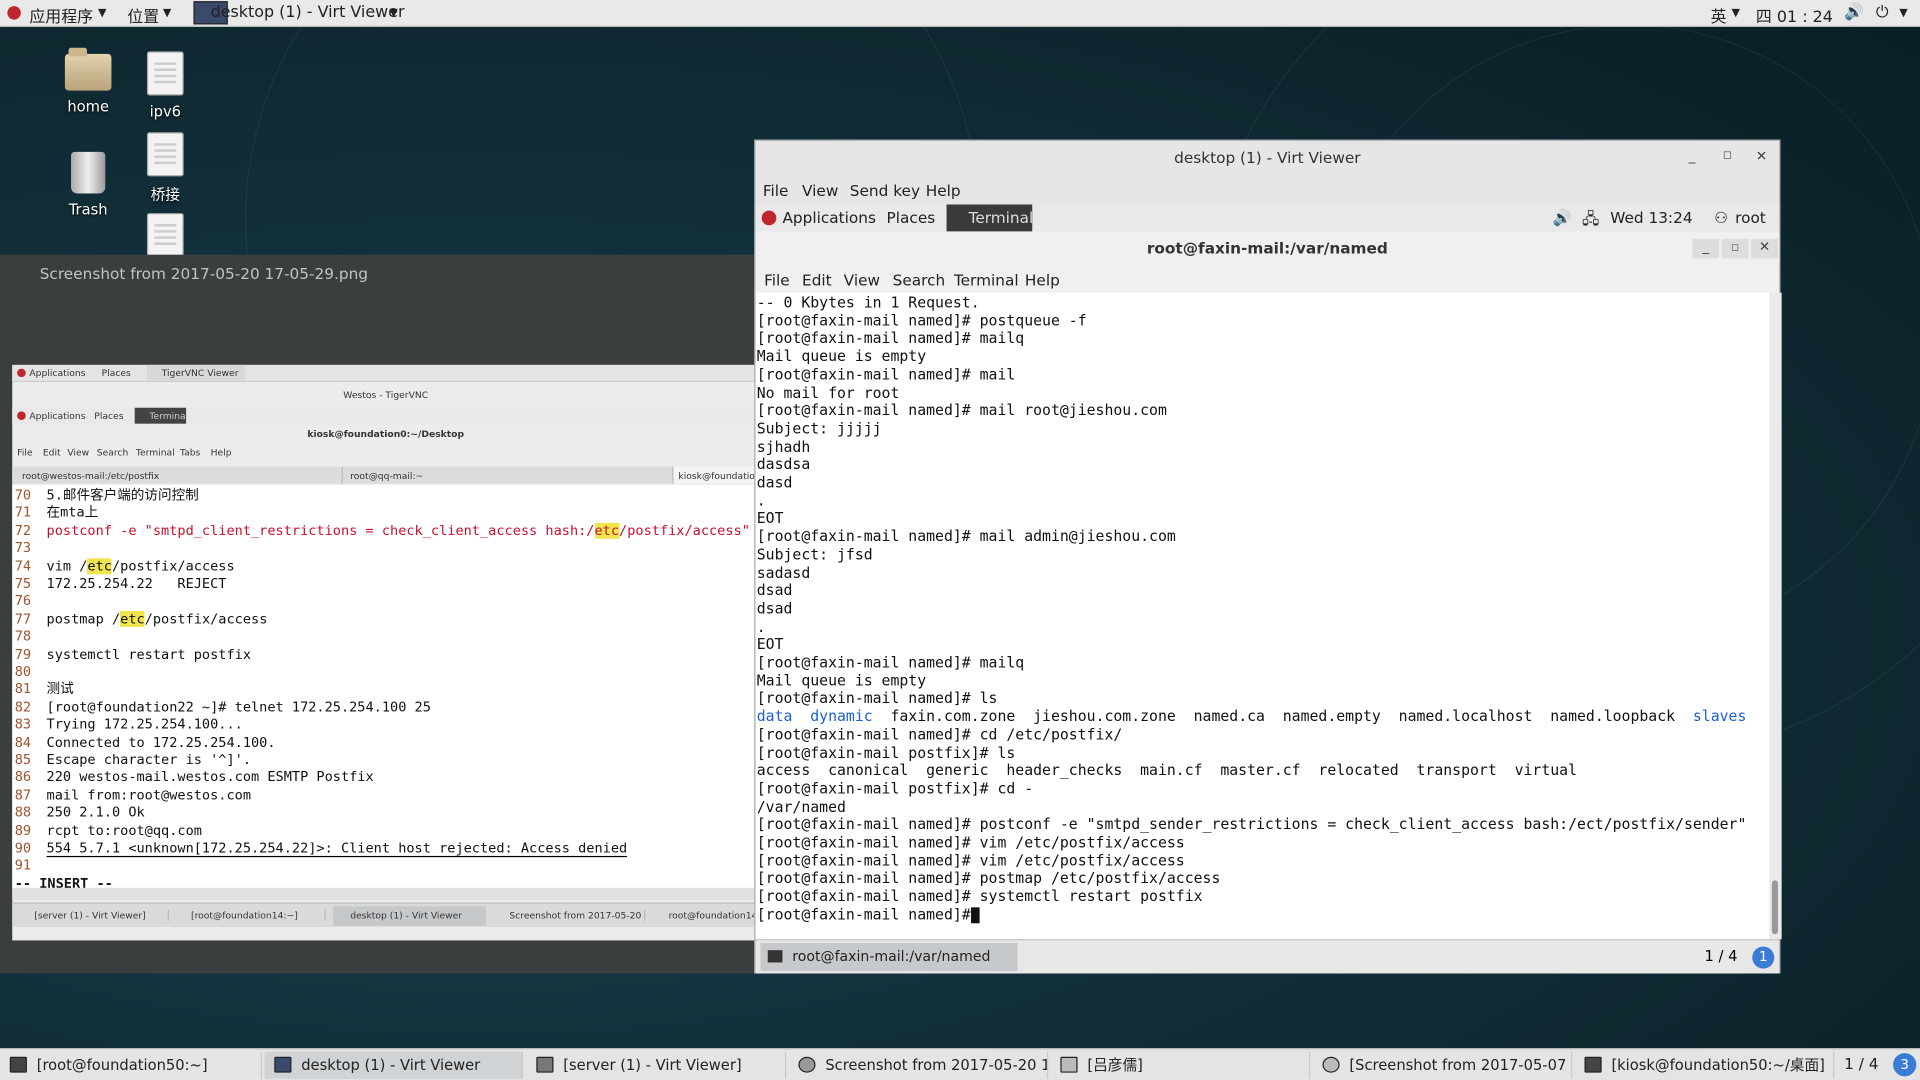 Image resolution: width=1920 pixels, height=1080 pixels. What do you see at coordinates (1763, 957) in the screenshot?
I see `notification-badge: 1` at bounding box center [1763, 957].